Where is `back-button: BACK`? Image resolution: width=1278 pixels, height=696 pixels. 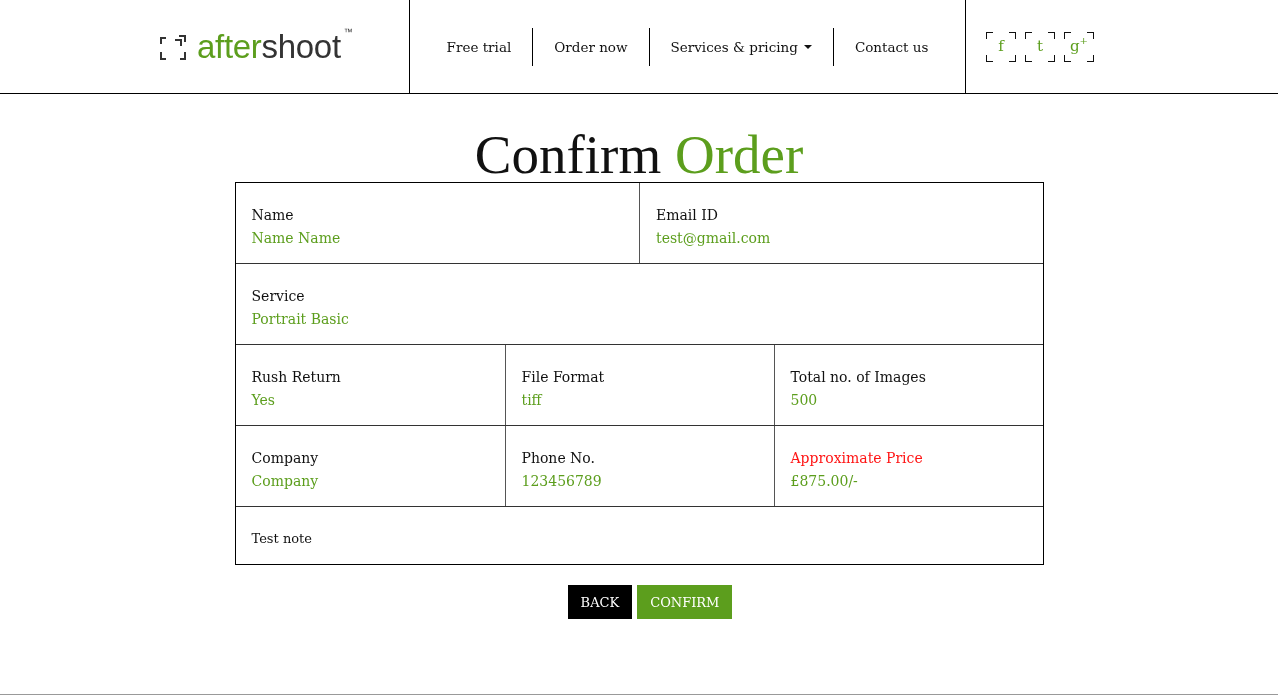
back-button: BACK is located at coordinates (600, 602).